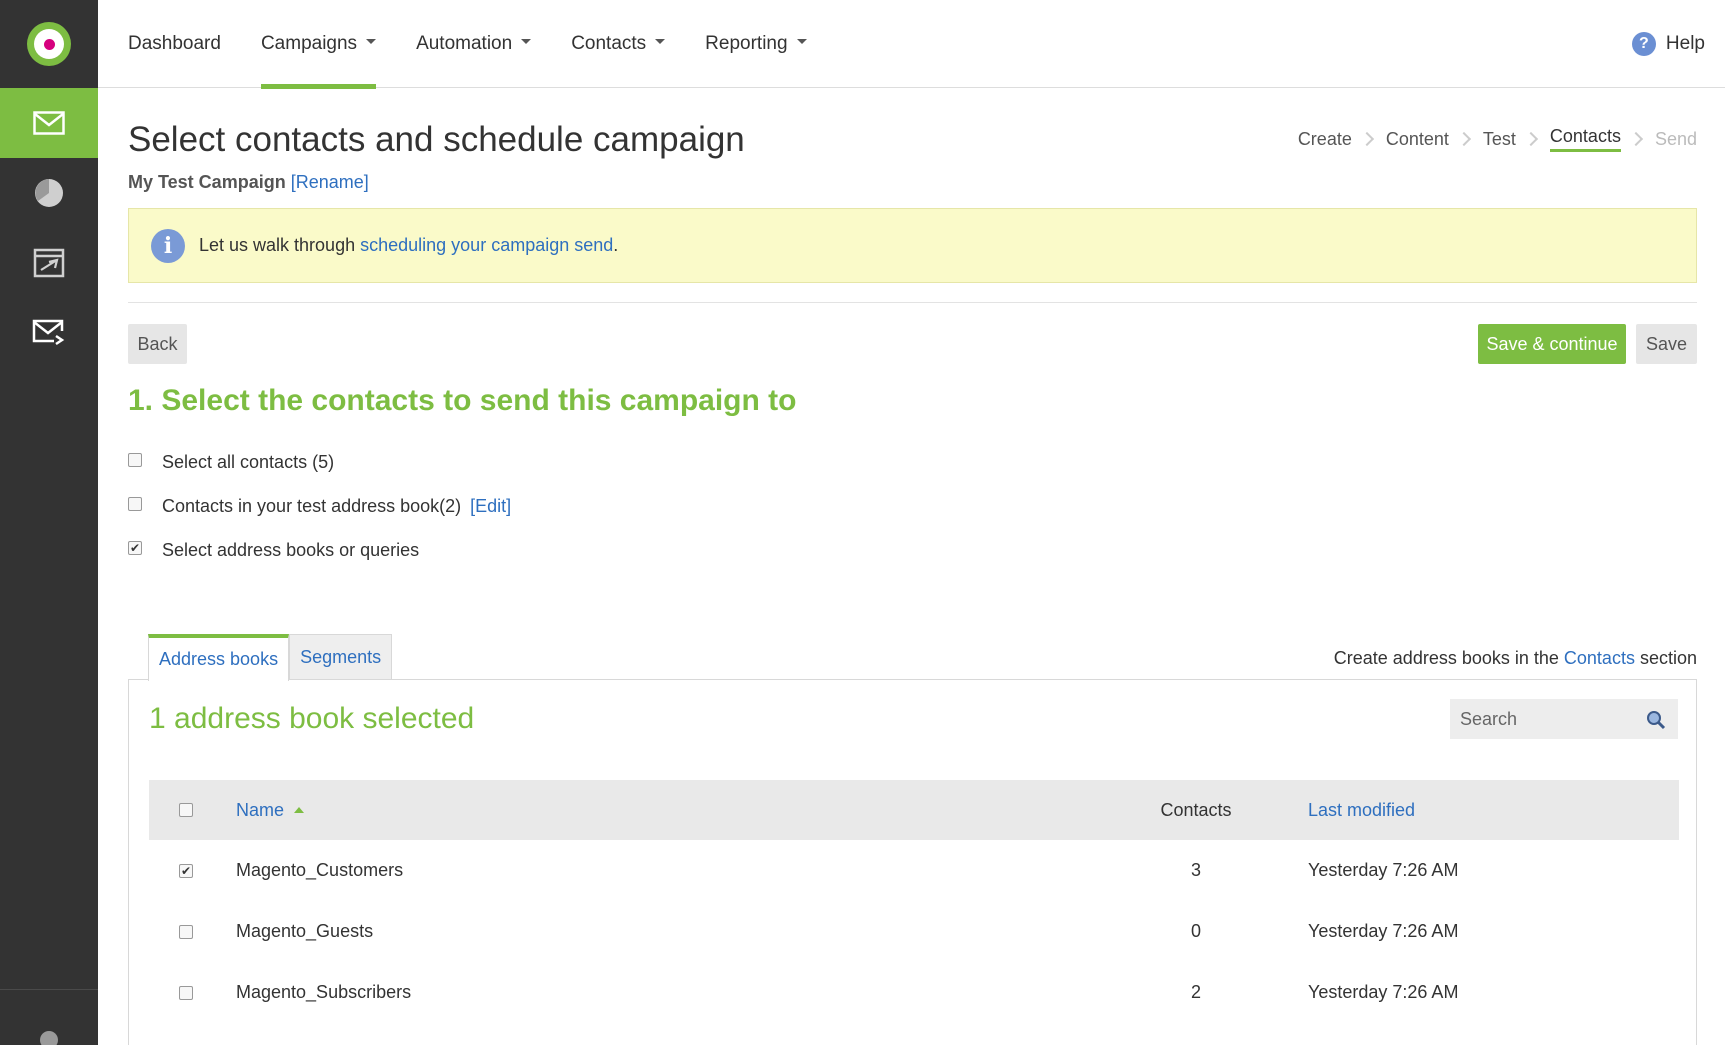  I want to click on sidebar-item-automation, so click(49, 263).